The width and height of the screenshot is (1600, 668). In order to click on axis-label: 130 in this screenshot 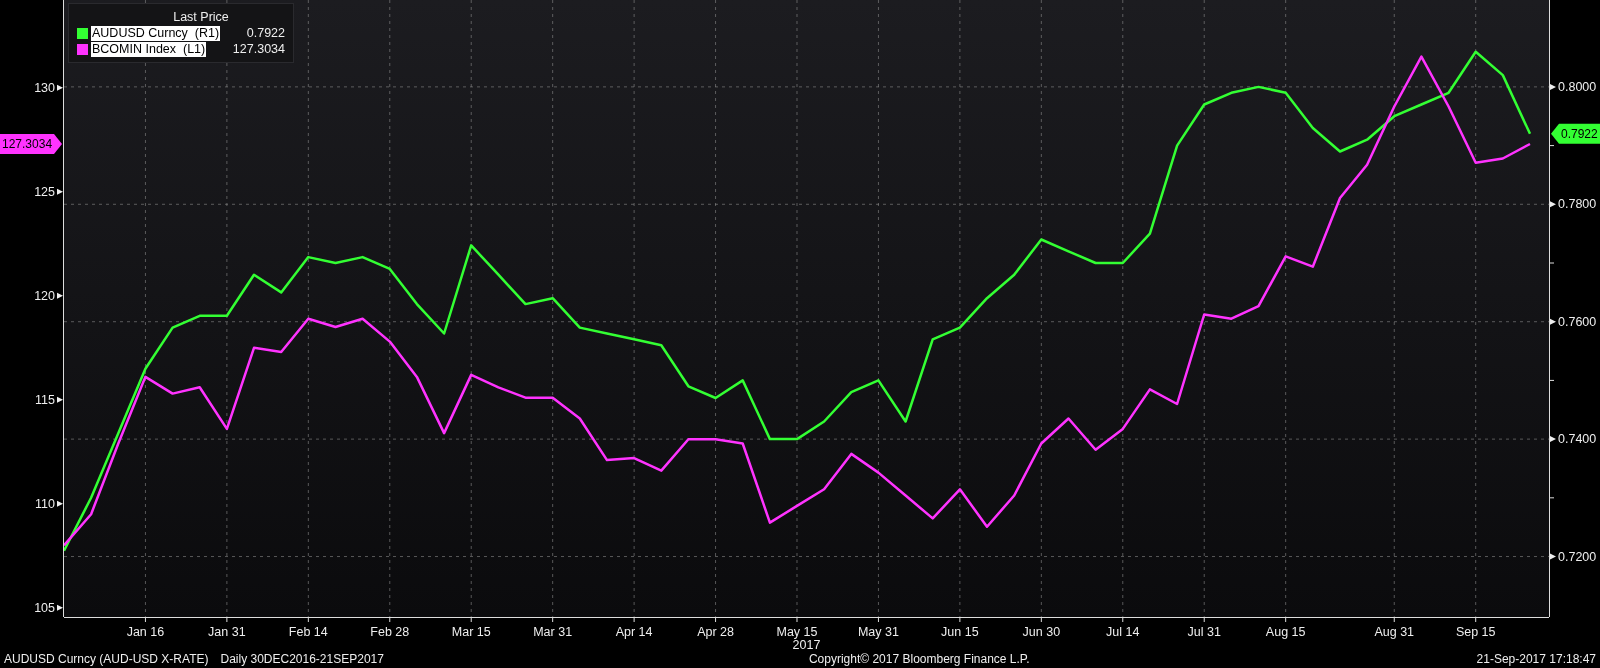, I will do `click(44, 87)`.